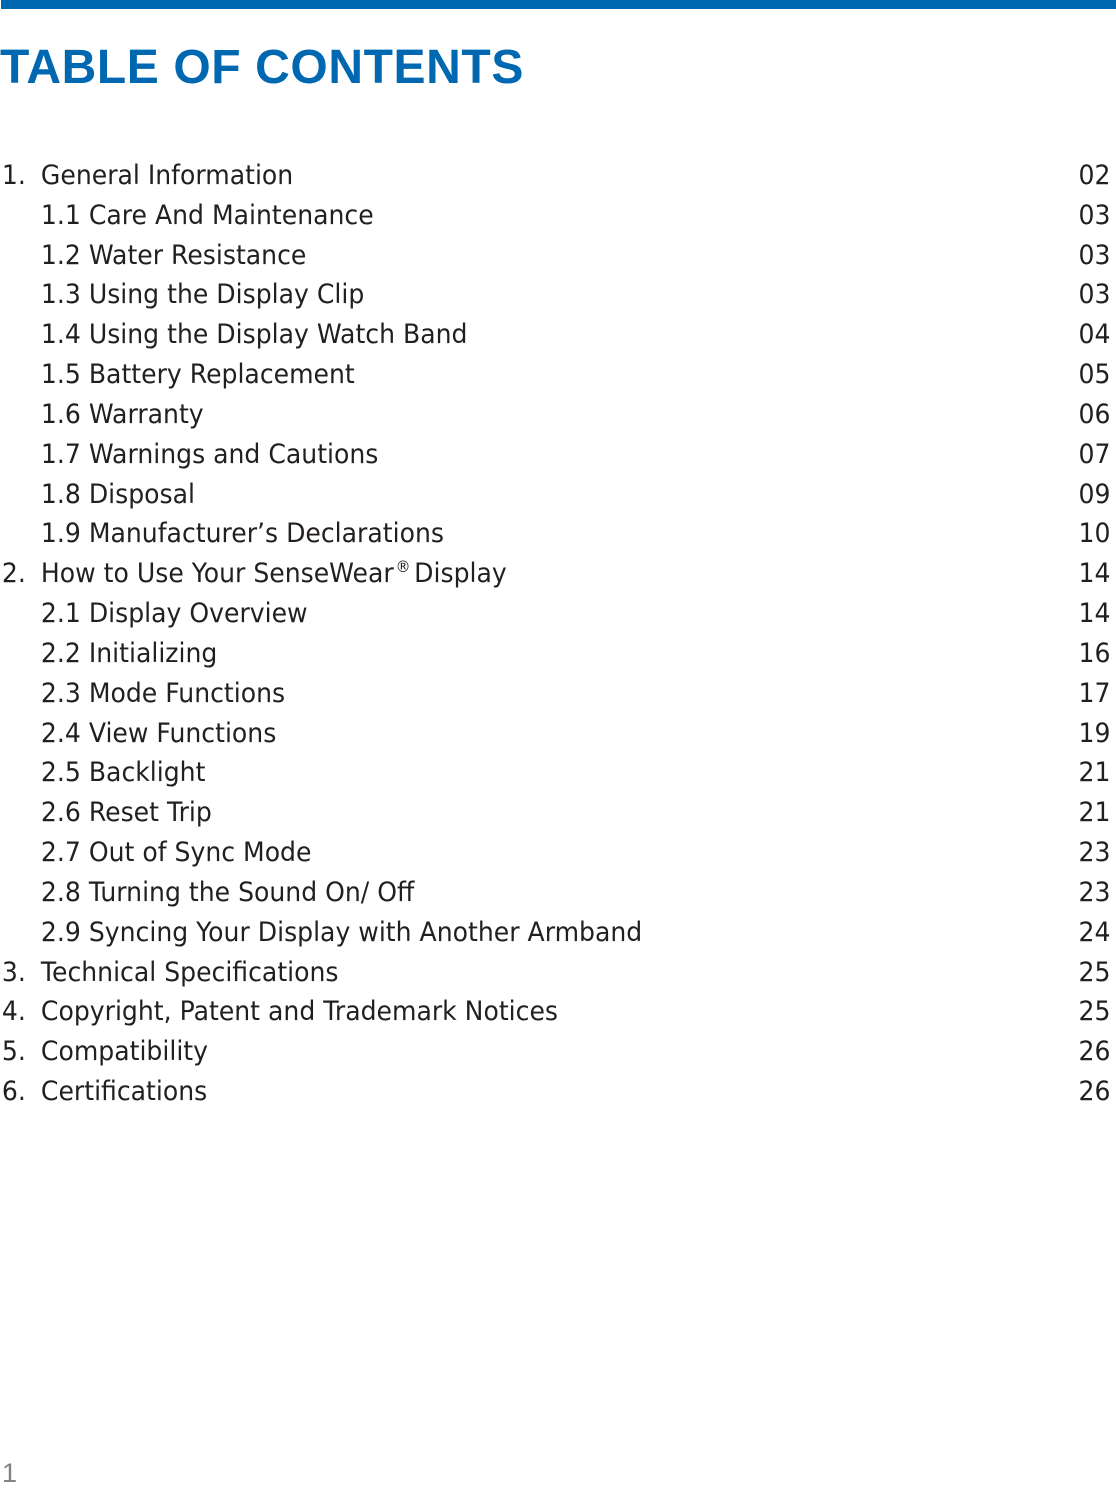  What do you see at coordinates (555, 654) in the screenshot?
I see `toc-subsection-entry: 2.2 Initializing 16` at bounding box center [555, 654].